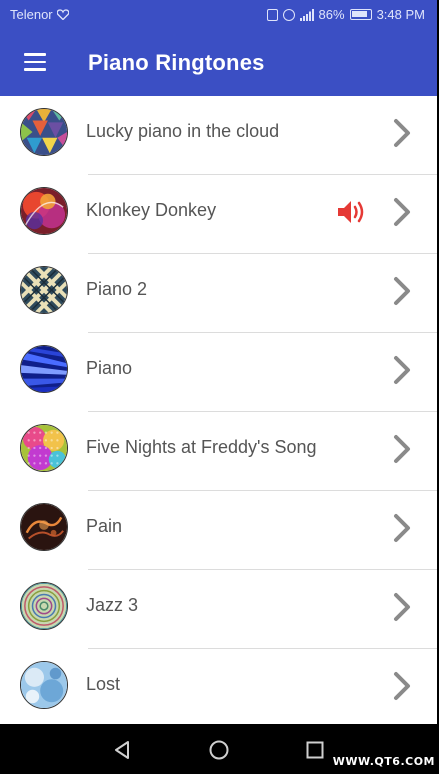  I want to click on carrier-name: Telenor, so click(31, 14).